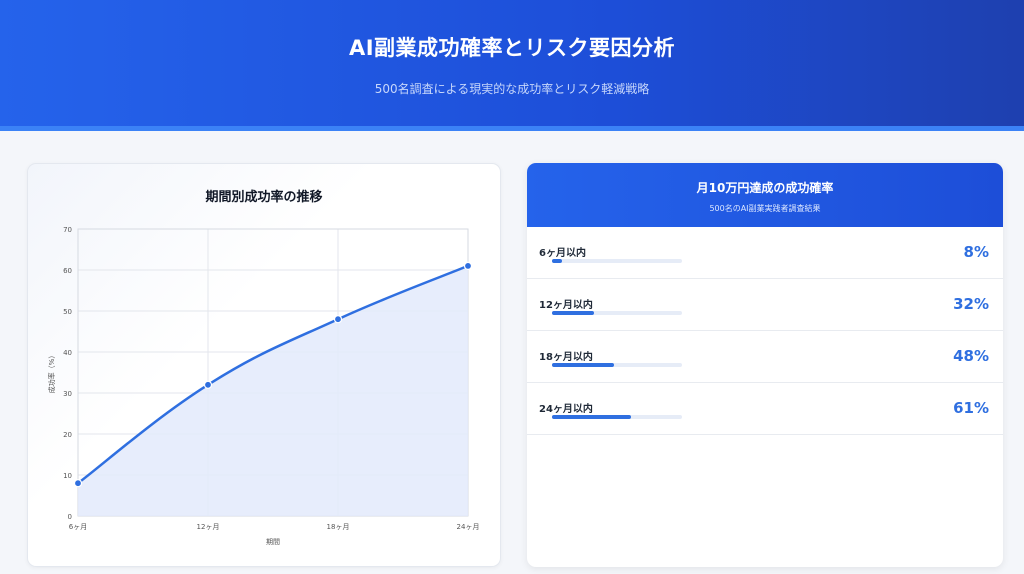 This screenshot has height=574, width=1024. What do you see at coordinates (566, 305) in the screenshot?
I see `rate-row-label: 12ヶ月以内` at bounding box center [566, 305].